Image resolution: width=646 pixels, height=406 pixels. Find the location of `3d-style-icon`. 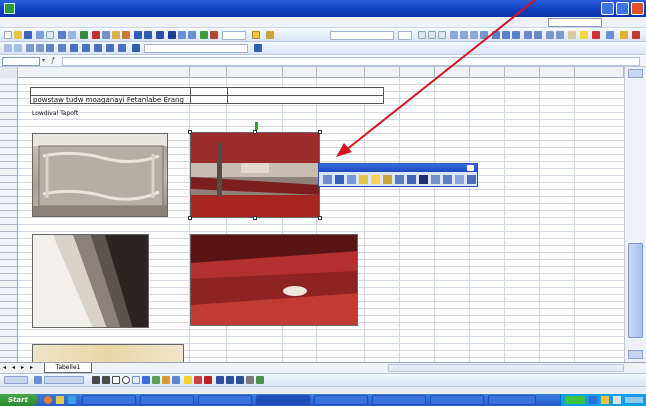

3d-style-icon is located at coordinates (260, 380).